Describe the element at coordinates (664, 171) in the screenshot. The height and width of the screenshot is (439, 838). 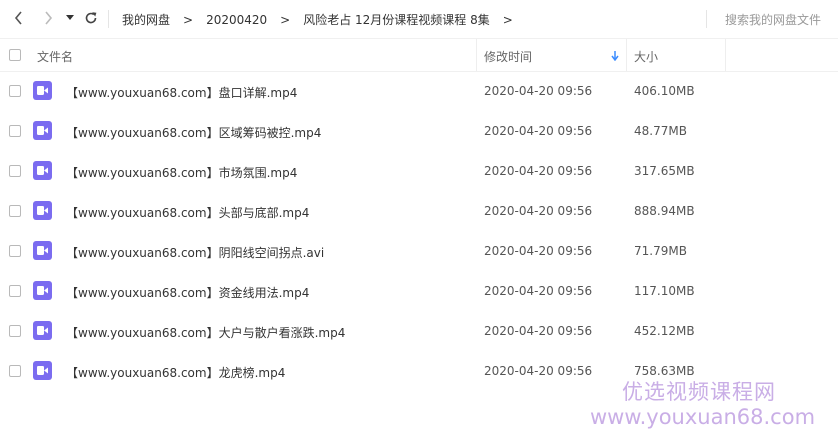
I see `file-size: 317.65MB` at that location.